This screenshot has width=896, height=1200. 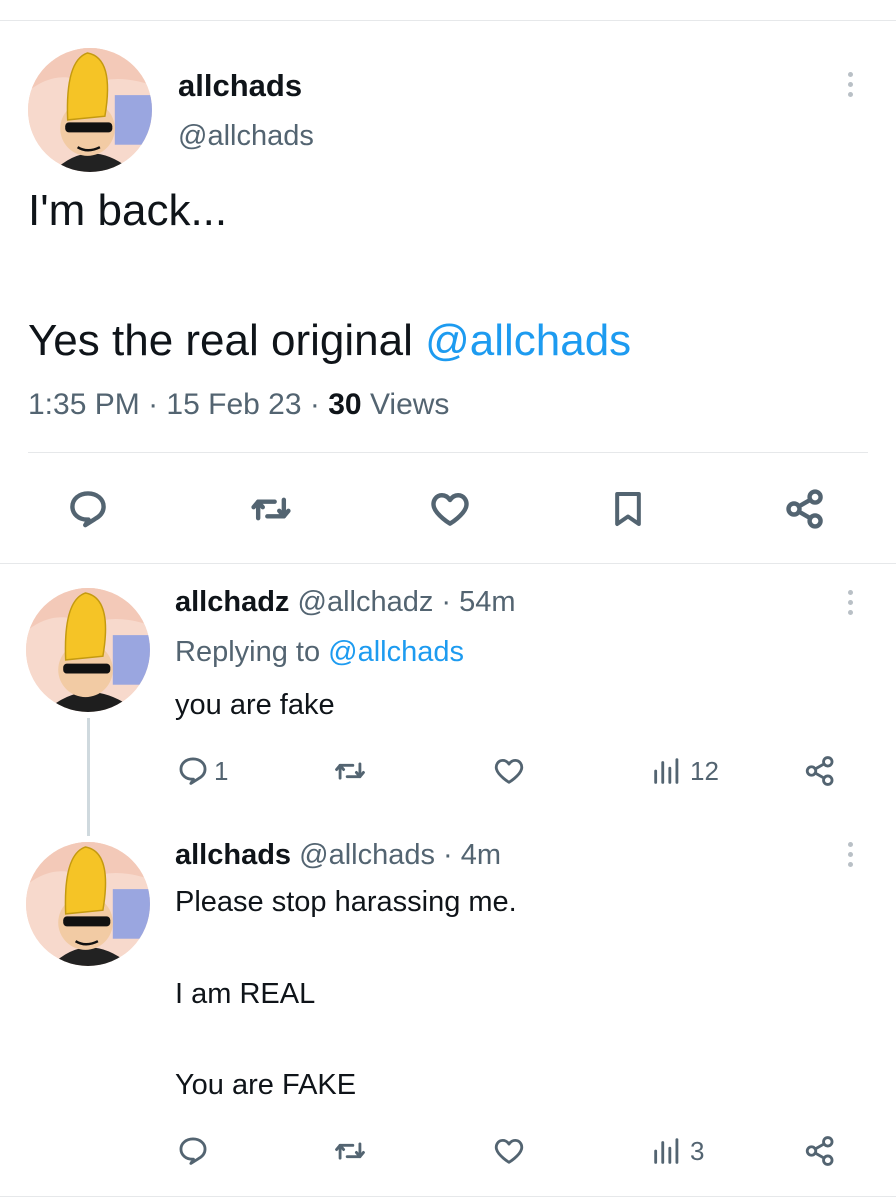 What do you see at coordinates (227, 340) in the screenshot?
I see `tweet-text: Yes the real original` at bounding box center [227, 340].